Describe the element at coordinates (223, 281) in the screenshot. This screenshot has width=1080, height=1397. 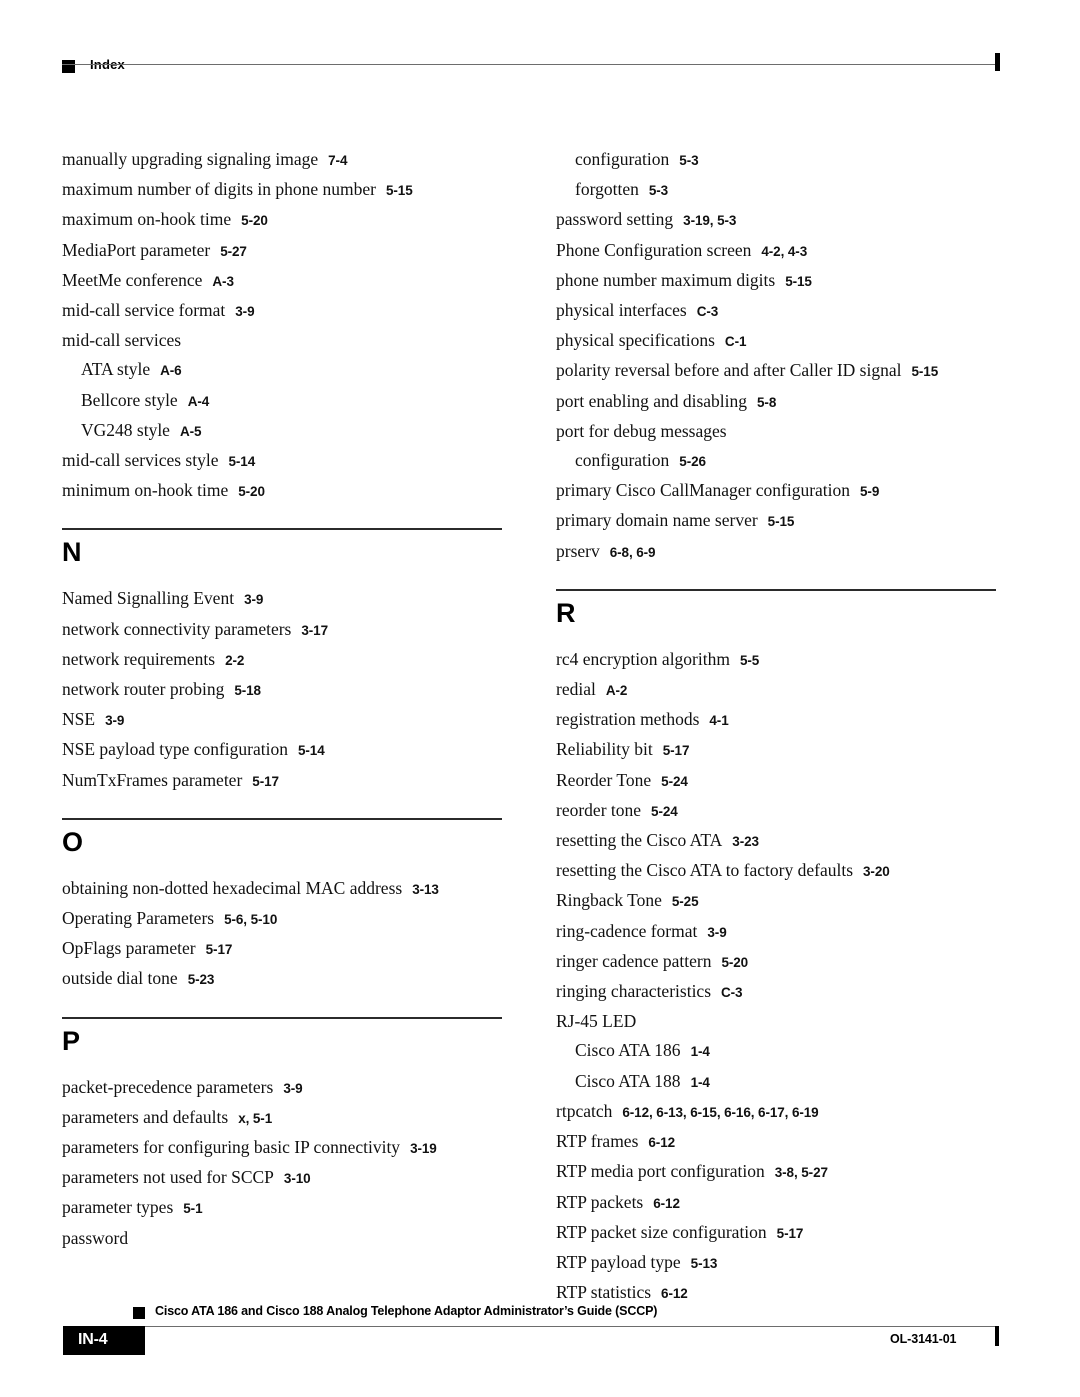
I see `index-entry-page-refs: A-3` at that location.